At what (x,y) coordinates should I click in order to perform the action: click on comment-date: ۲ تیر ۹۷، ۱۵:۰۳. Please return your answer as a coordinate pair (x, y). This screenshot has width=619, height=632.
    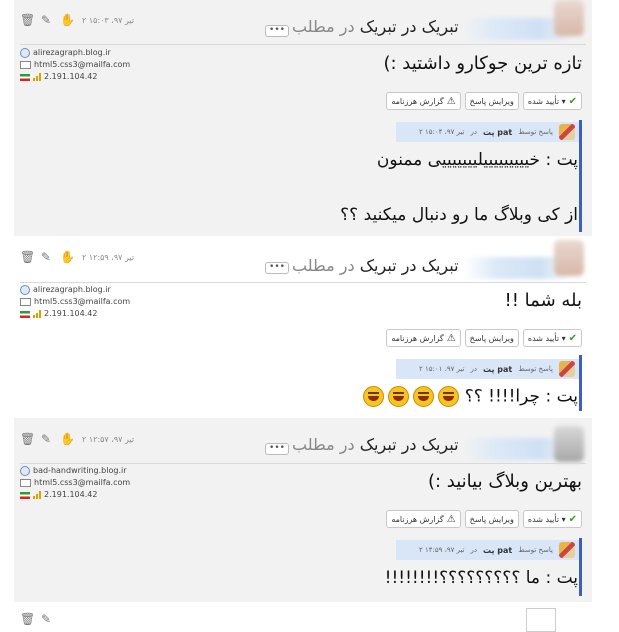
    Looking at the image, I should click on (108, 20).